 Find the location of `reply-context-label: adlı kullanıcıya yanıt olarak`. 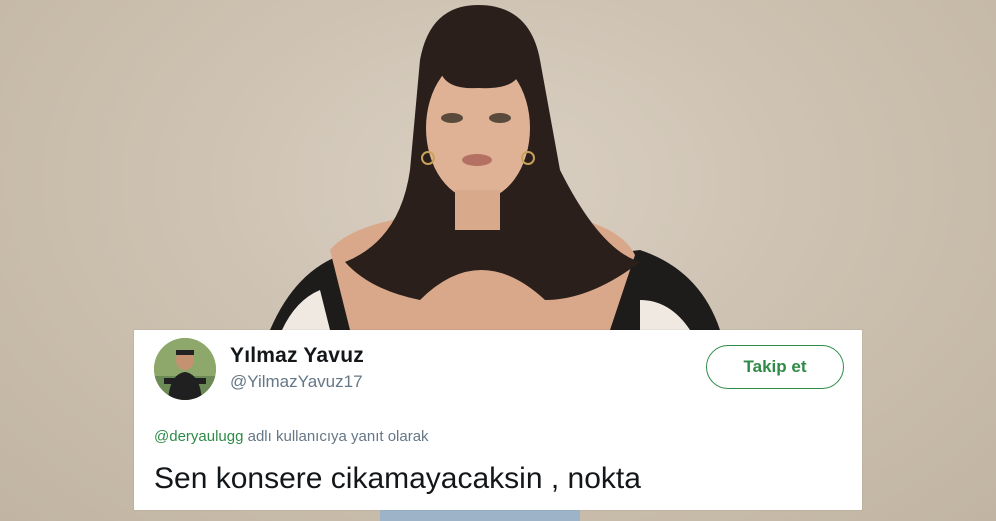

reply-context-label: adlı kullanıcıya yanıt olarak is located at coordinates (336, 436).